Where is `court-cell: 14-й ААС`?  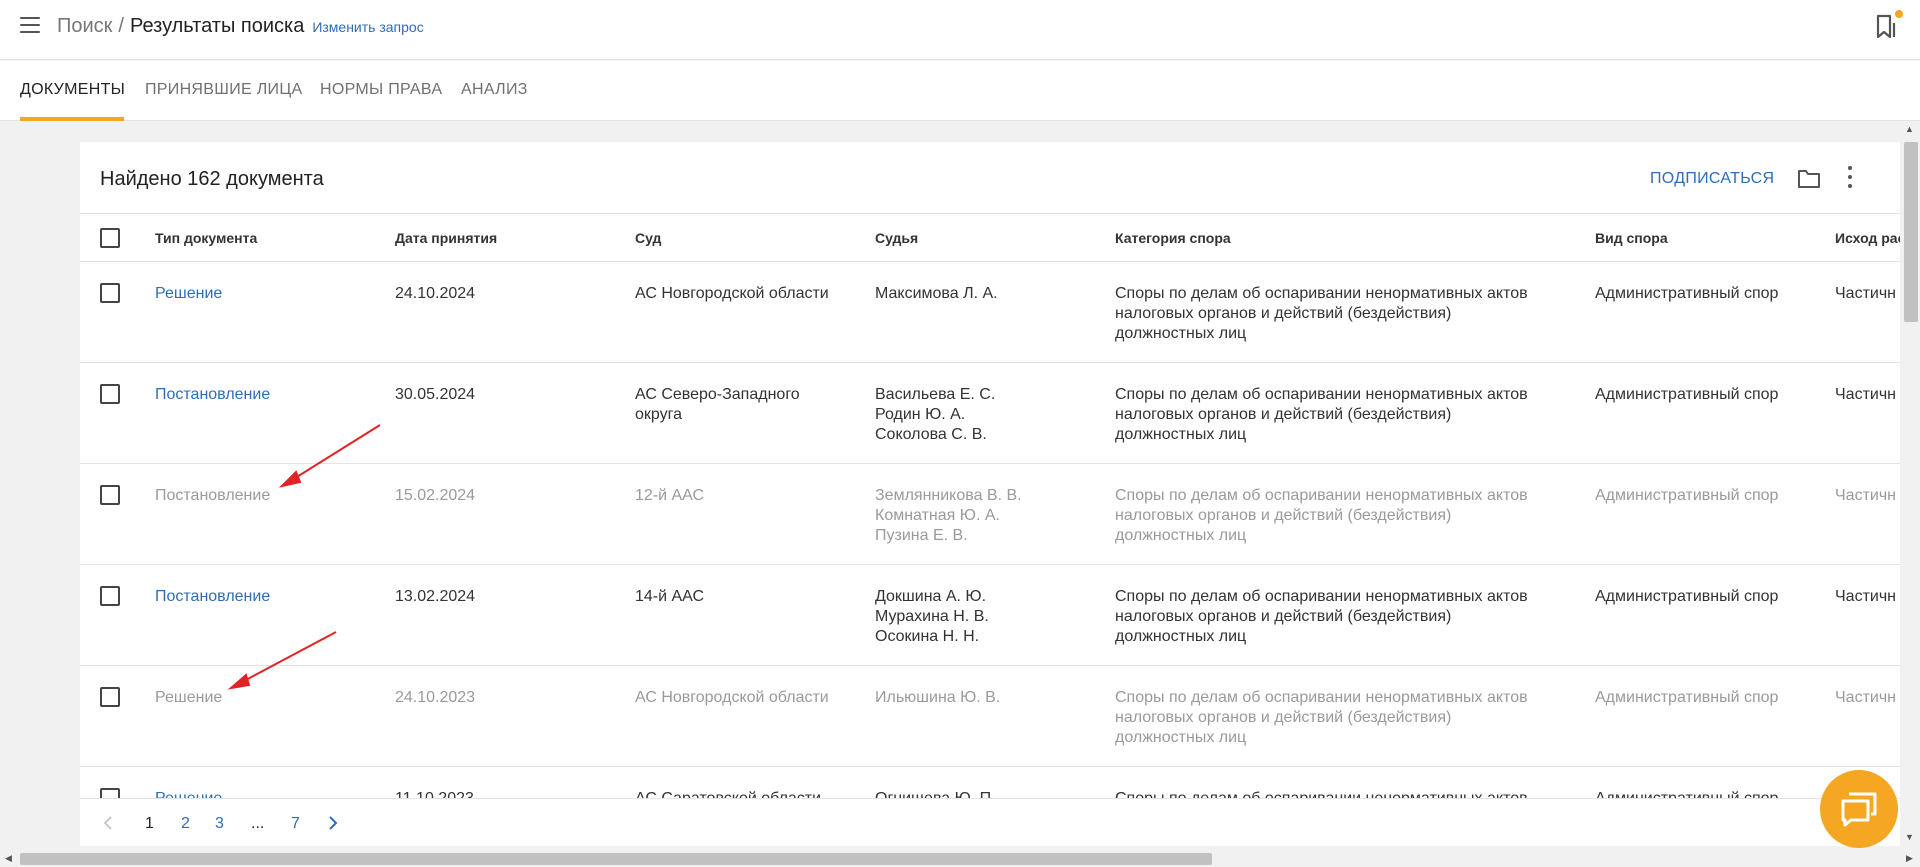
court-cell: 14-й ААС is located at coordinates (745, 597).